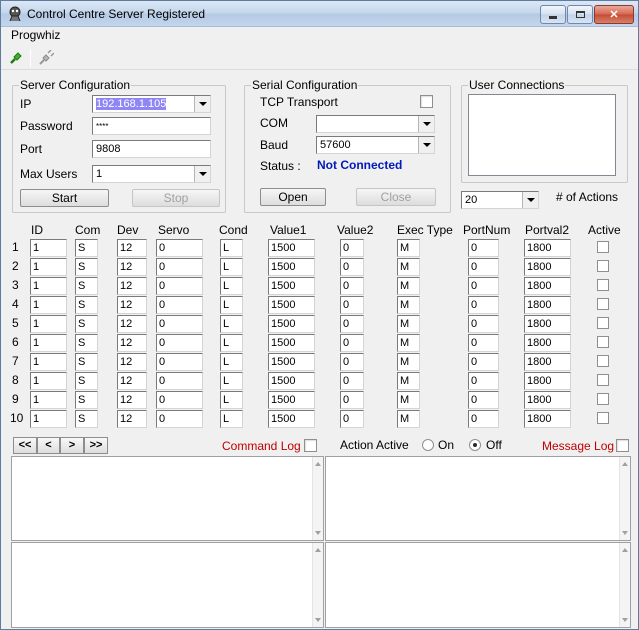  Describe the element at coordinates (580, 14) in the screenshot. I see `maximize-button` at that location.